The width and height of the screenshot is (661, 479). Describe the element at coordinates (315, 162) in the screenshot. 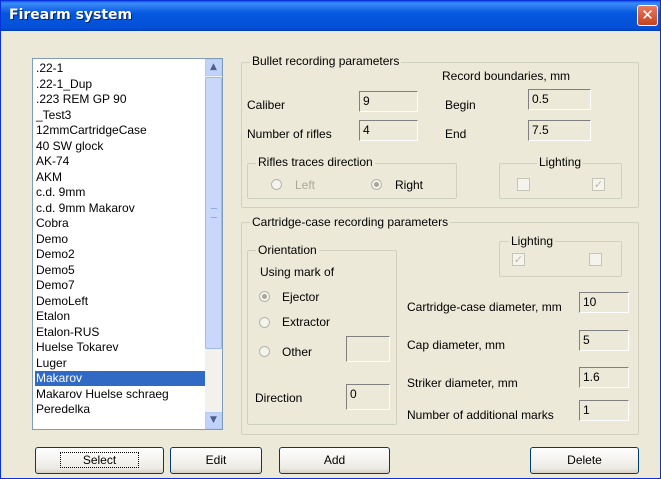

I see `rifles-direction-title: Rifles traces direction` at that location.